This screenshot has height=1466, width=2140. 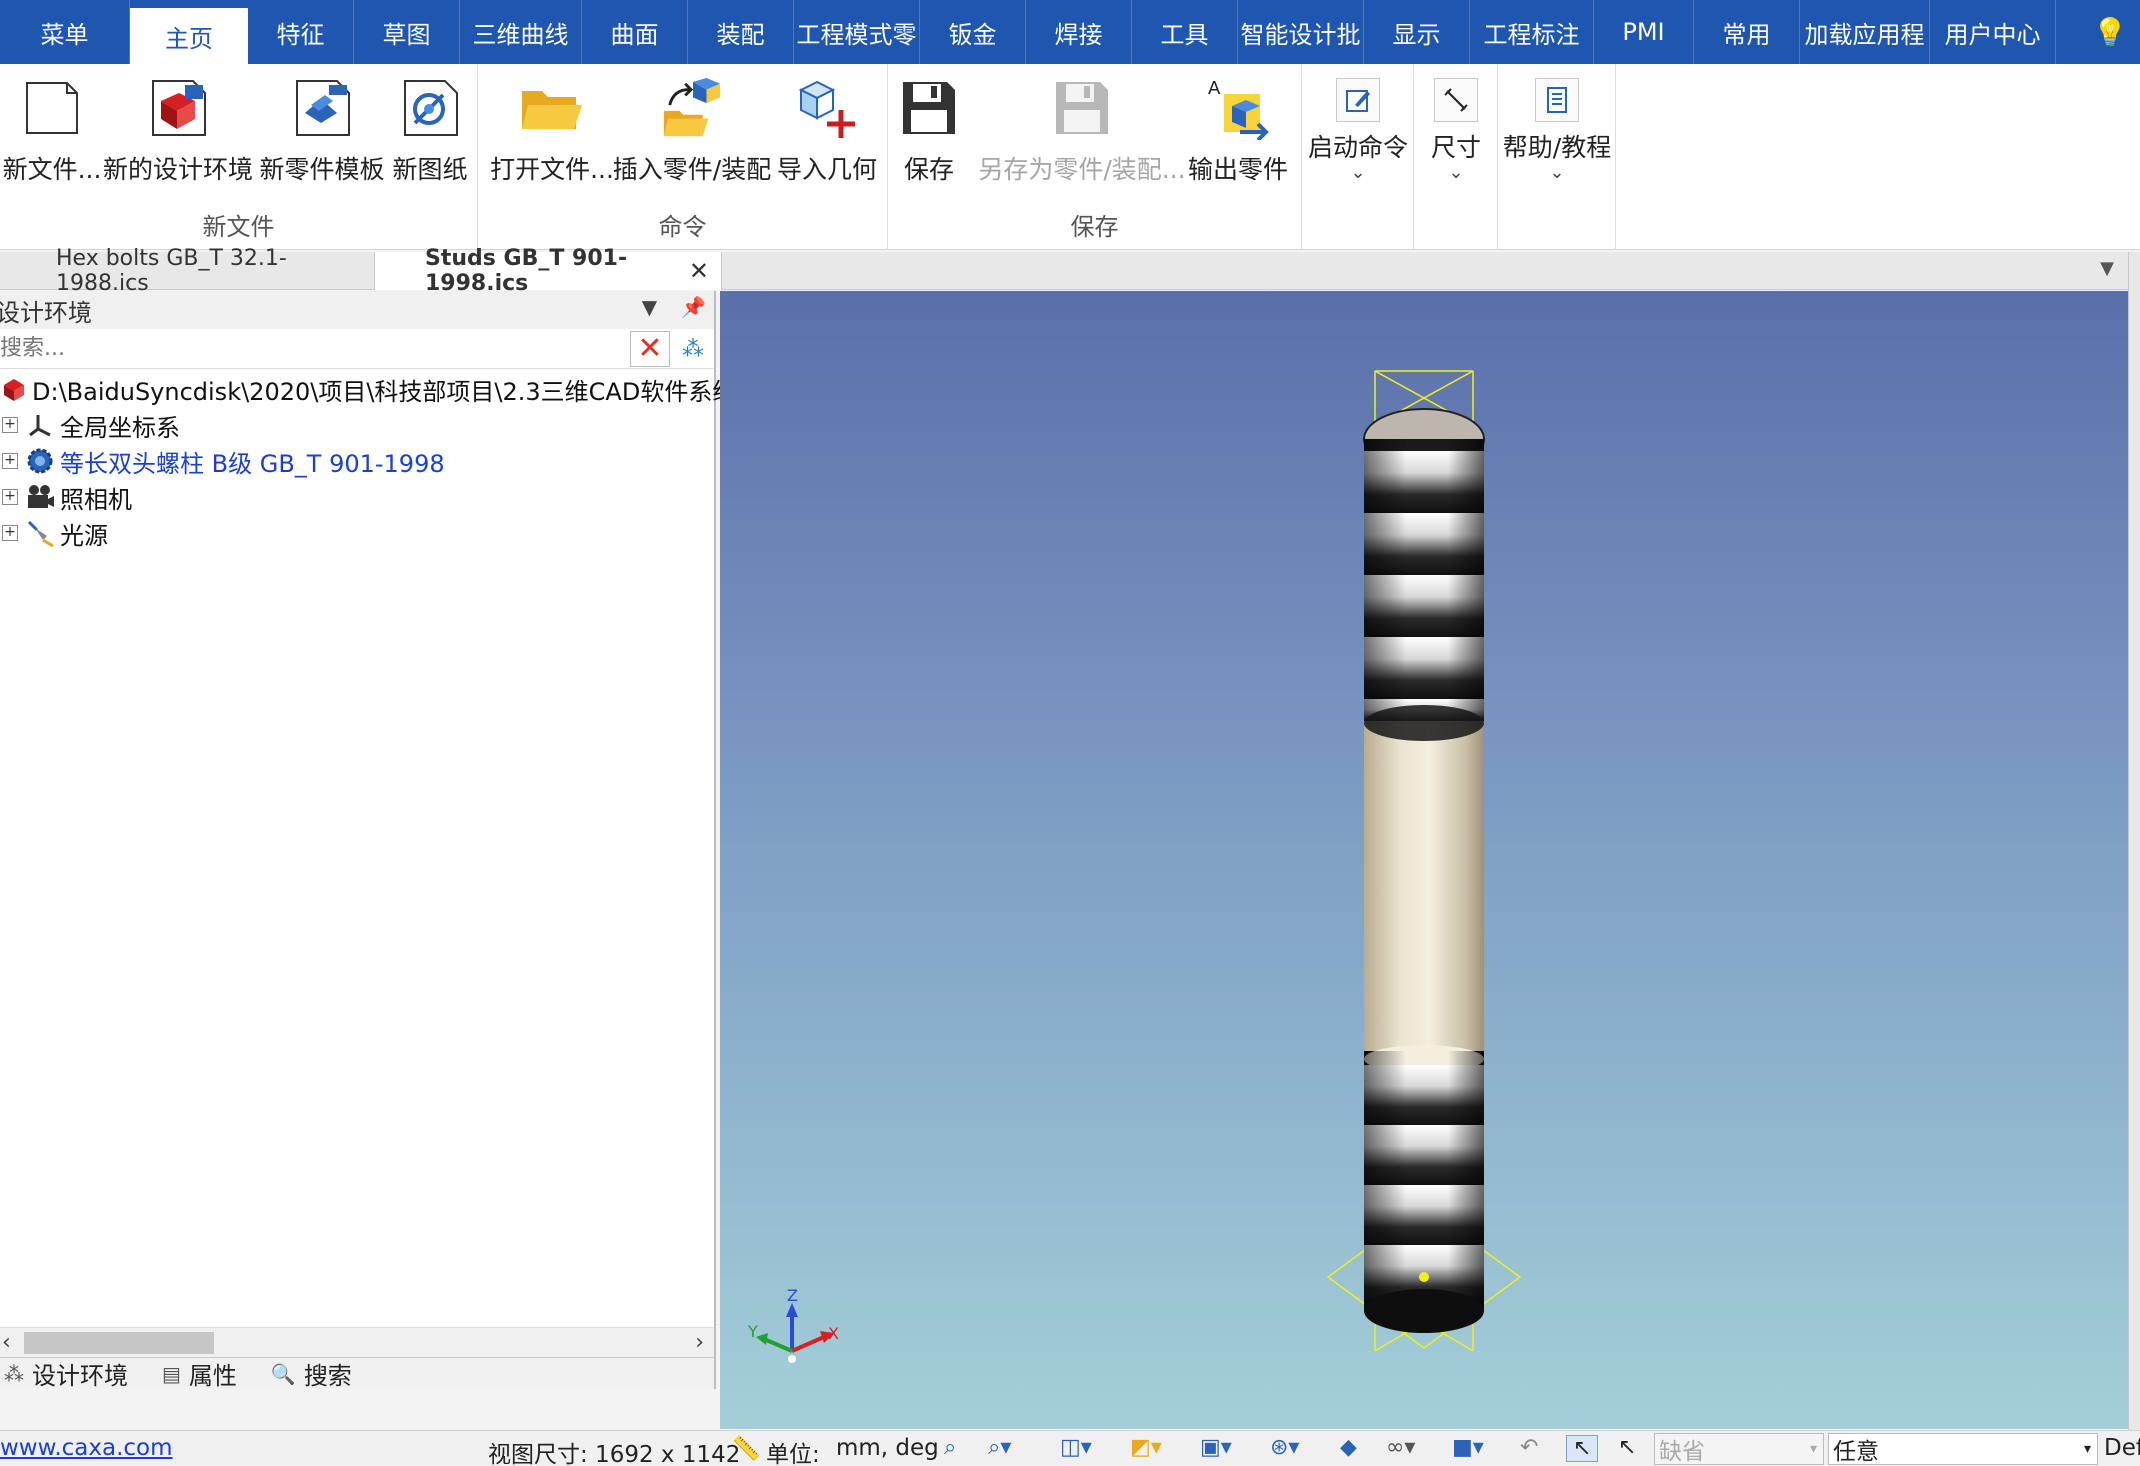 What do you see at coordinates (1400, 1447) in the screenshot?
I see `glasses-icon: ∞▾` at bounding box center [1400, 1447].